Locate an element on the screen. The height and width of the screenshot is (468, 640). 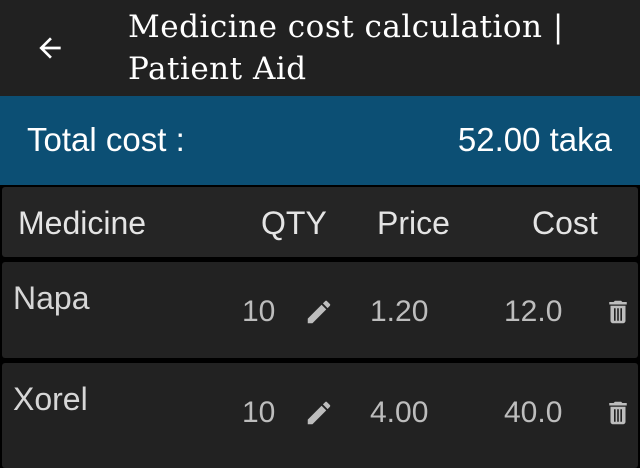
total-cost-value: 52.00 taka is located at coordinates (534, 139).